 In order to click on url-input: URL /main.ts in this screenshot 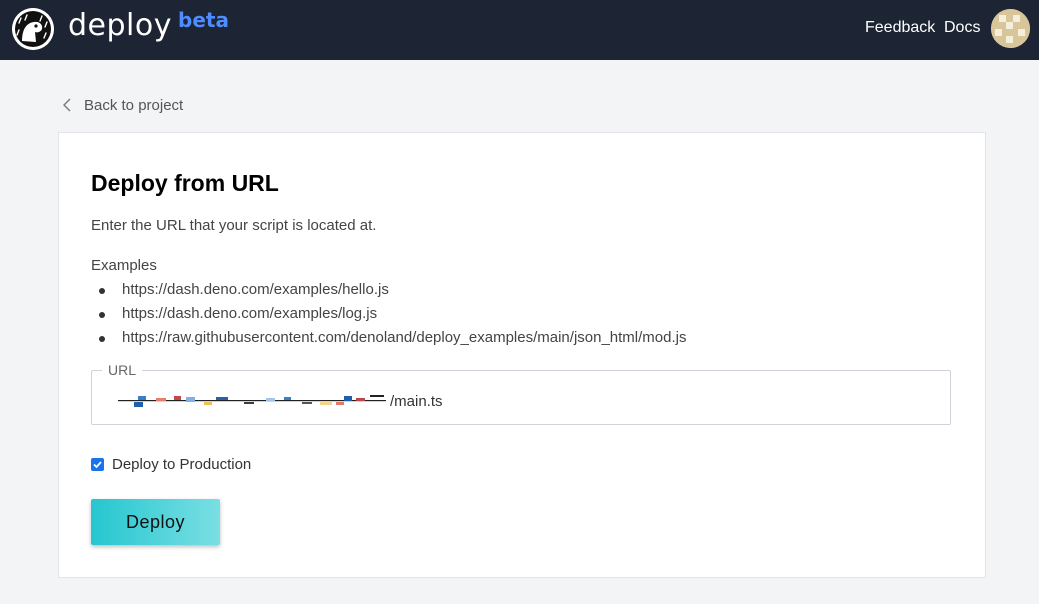, I will do `click(521, 393)`.